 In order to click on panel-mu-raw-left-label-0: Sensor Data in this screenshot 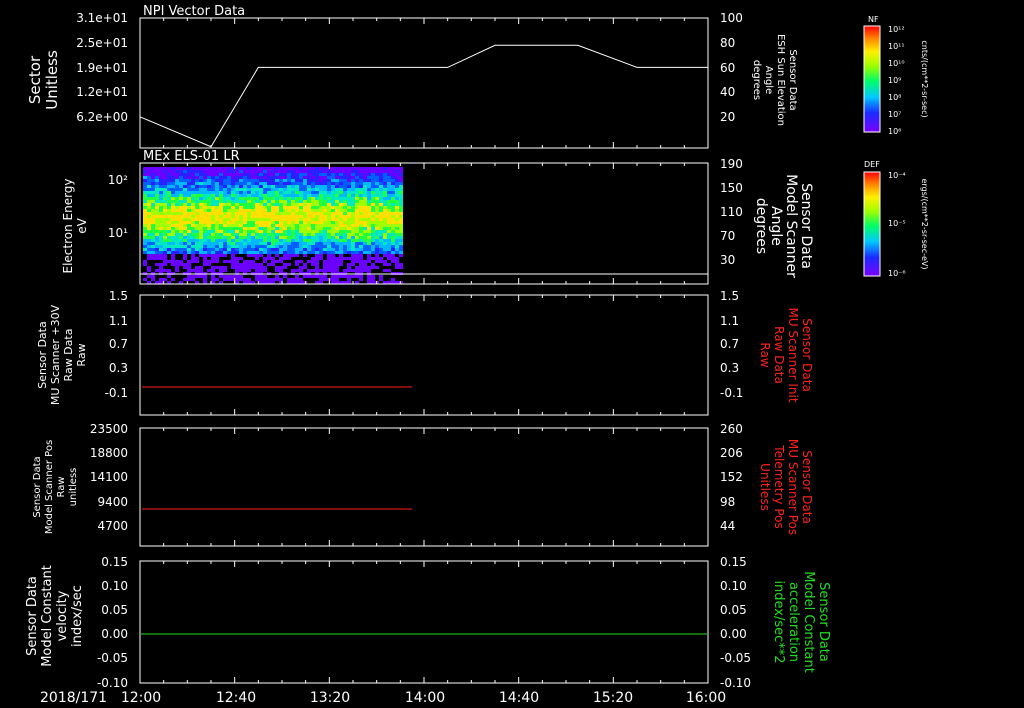, I will do `click(42, 354)`.